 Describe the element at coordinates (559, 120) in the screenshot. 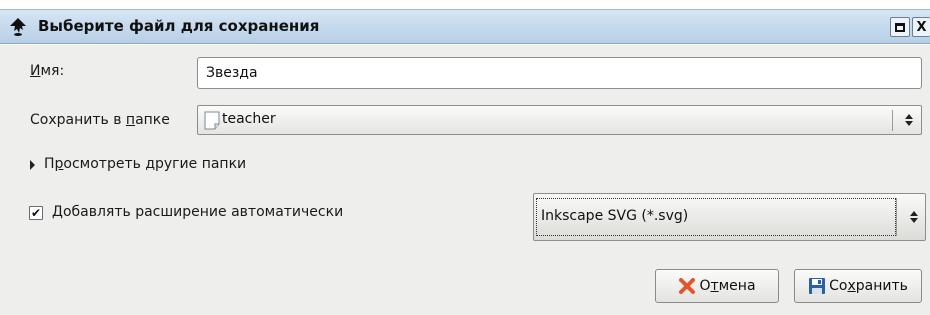

I see `save-folder-combo: teacher` at that location.